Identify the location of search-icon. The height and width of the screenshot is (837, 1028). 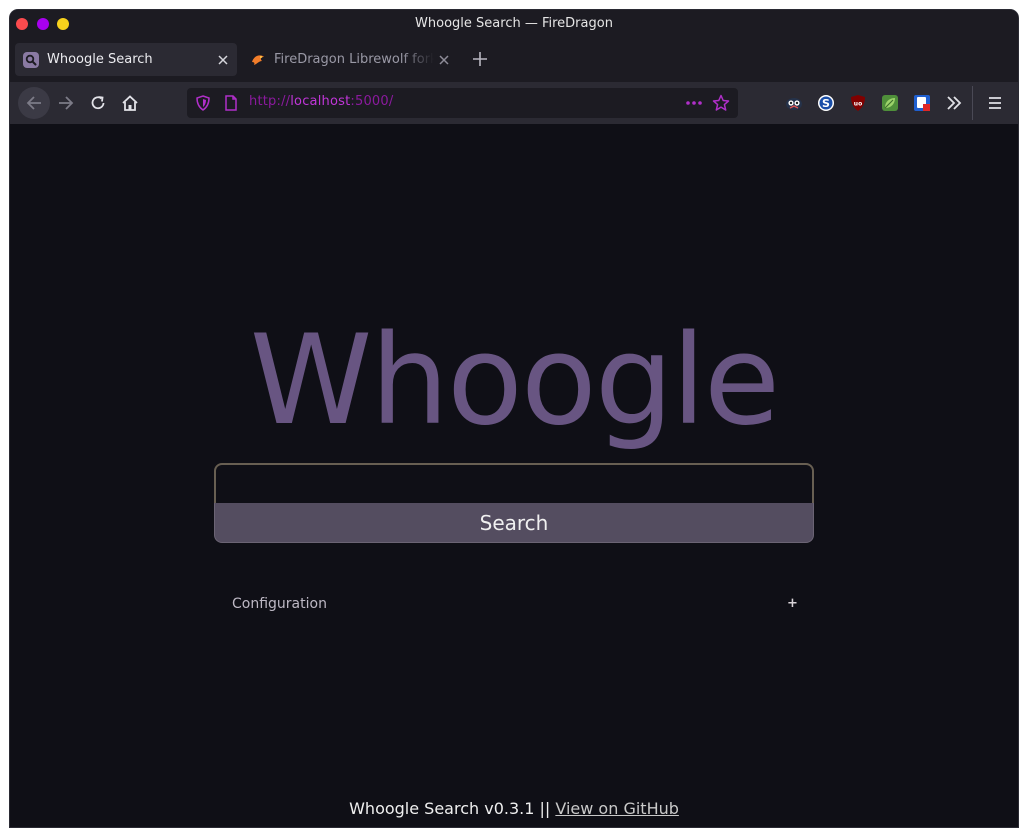
(31, 59).